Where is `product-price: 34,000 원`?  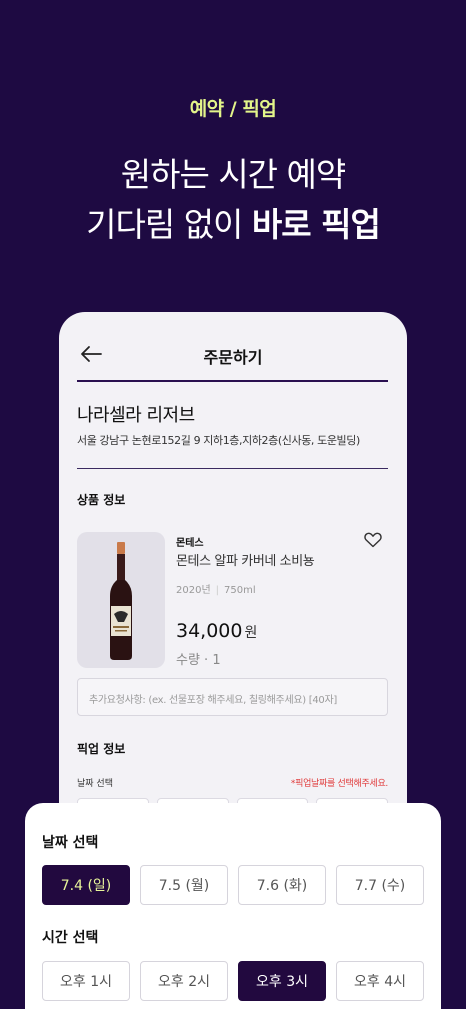 product-price: 34,000 원 is located at coordinates (216, 631).